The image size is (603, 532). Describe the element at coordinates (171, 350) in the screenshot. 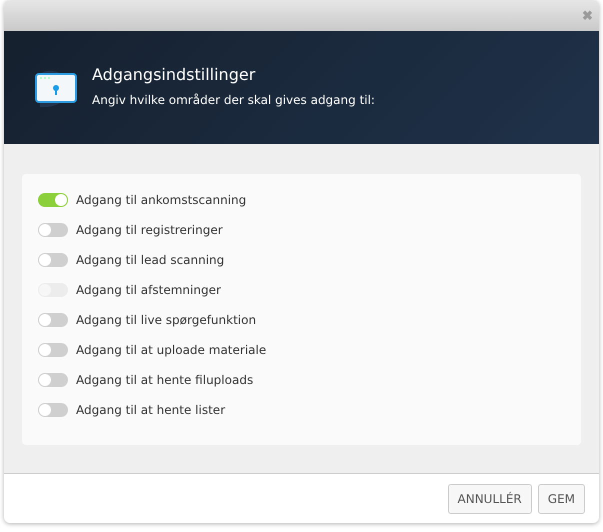

I see `toggle-label: Adgang til at uploade materiale` at that location.